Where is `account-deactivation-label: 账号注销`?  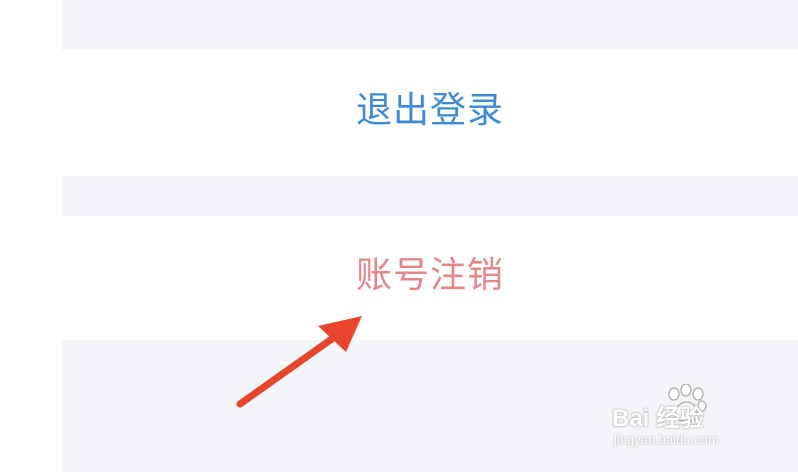
account-deactivation-label: 账号注销 is located at coordinates (429, 275).